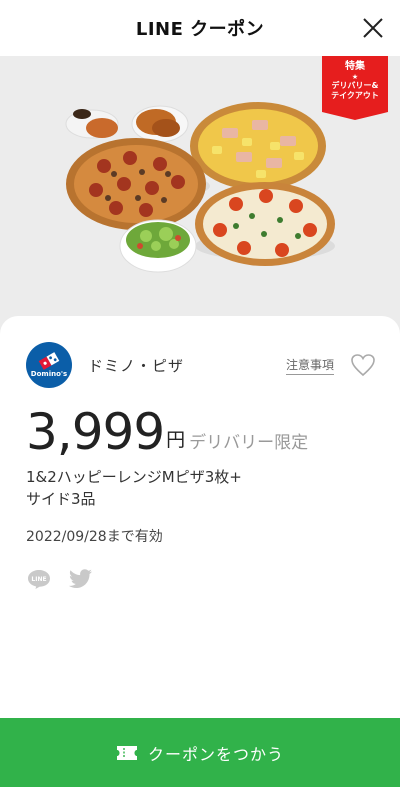  What do you see at coordinates (215, 754) in the screenshot?
I see `use-coupon-label: クーポンをつかう` at bounding box center [215, 754].